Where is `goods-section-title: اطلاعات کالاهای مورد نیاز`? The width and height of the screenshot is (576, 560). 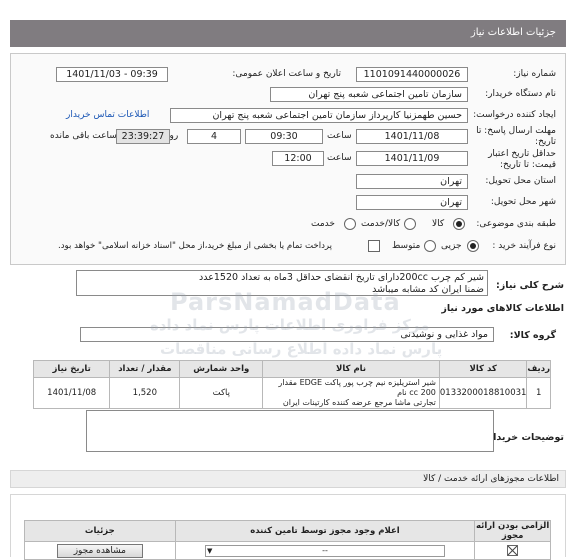
goods-section-title: اطلاعات کالاهای مورد نیاز is located at coordinates (502, 308).